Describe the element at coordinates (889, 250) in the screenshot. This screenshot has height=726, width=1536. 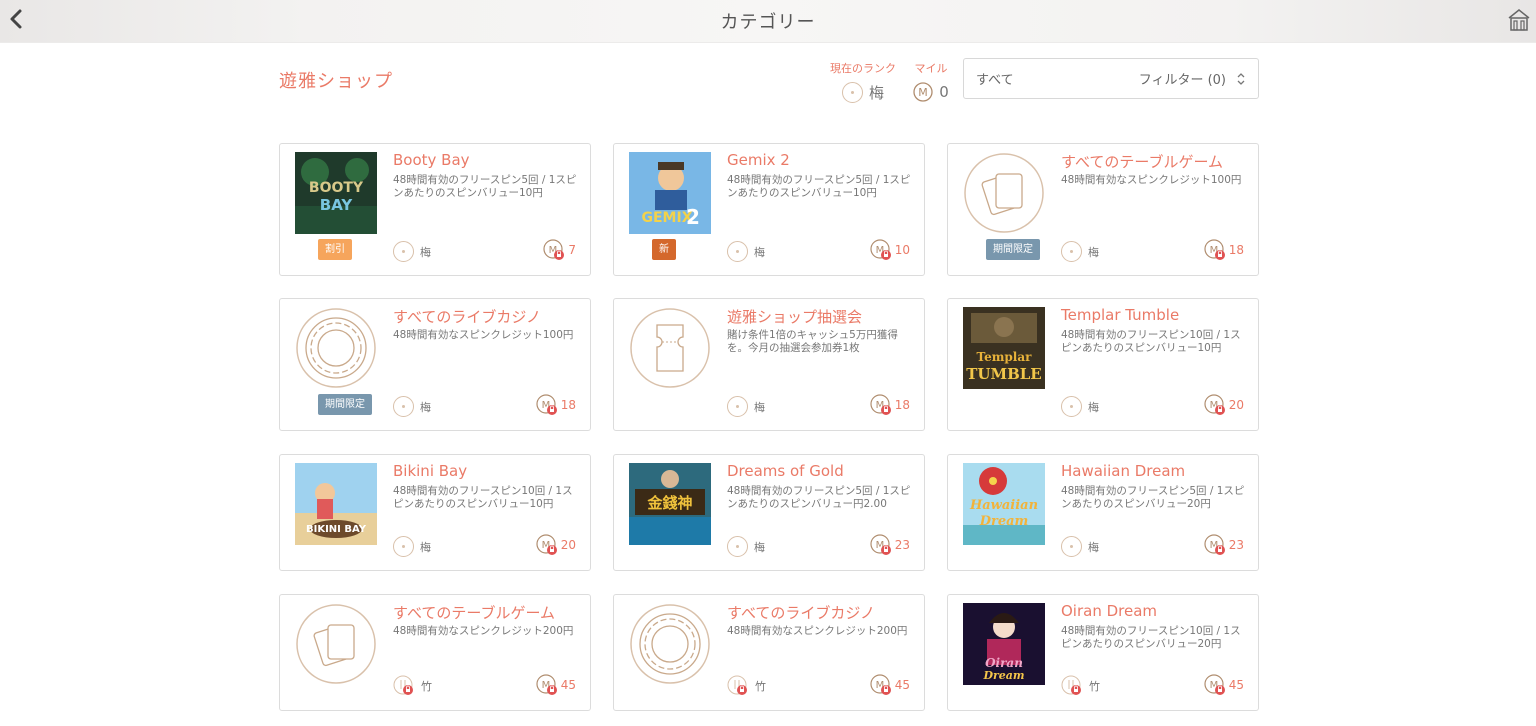
I see `item-miles: M 10` at that location.